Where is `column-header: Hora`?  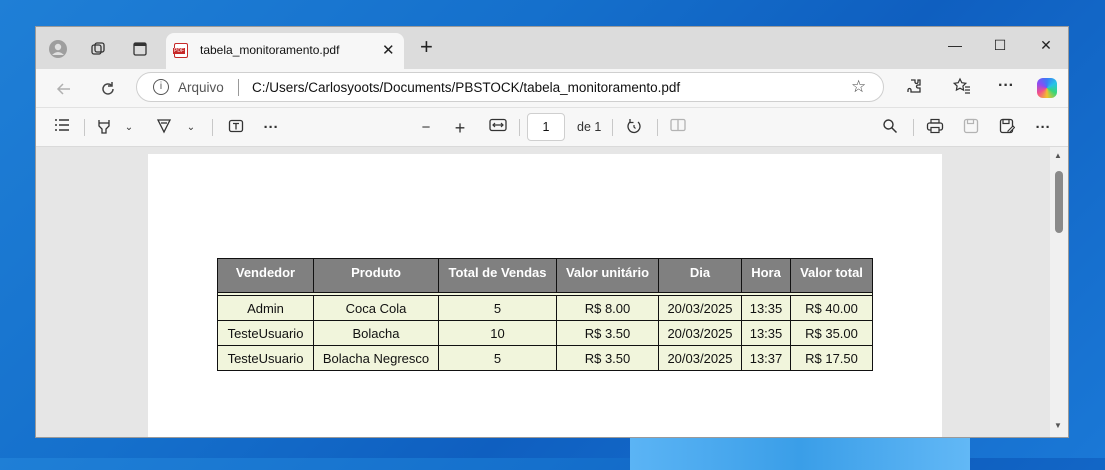
column-header: Hora is located at coordinates (766, 275).